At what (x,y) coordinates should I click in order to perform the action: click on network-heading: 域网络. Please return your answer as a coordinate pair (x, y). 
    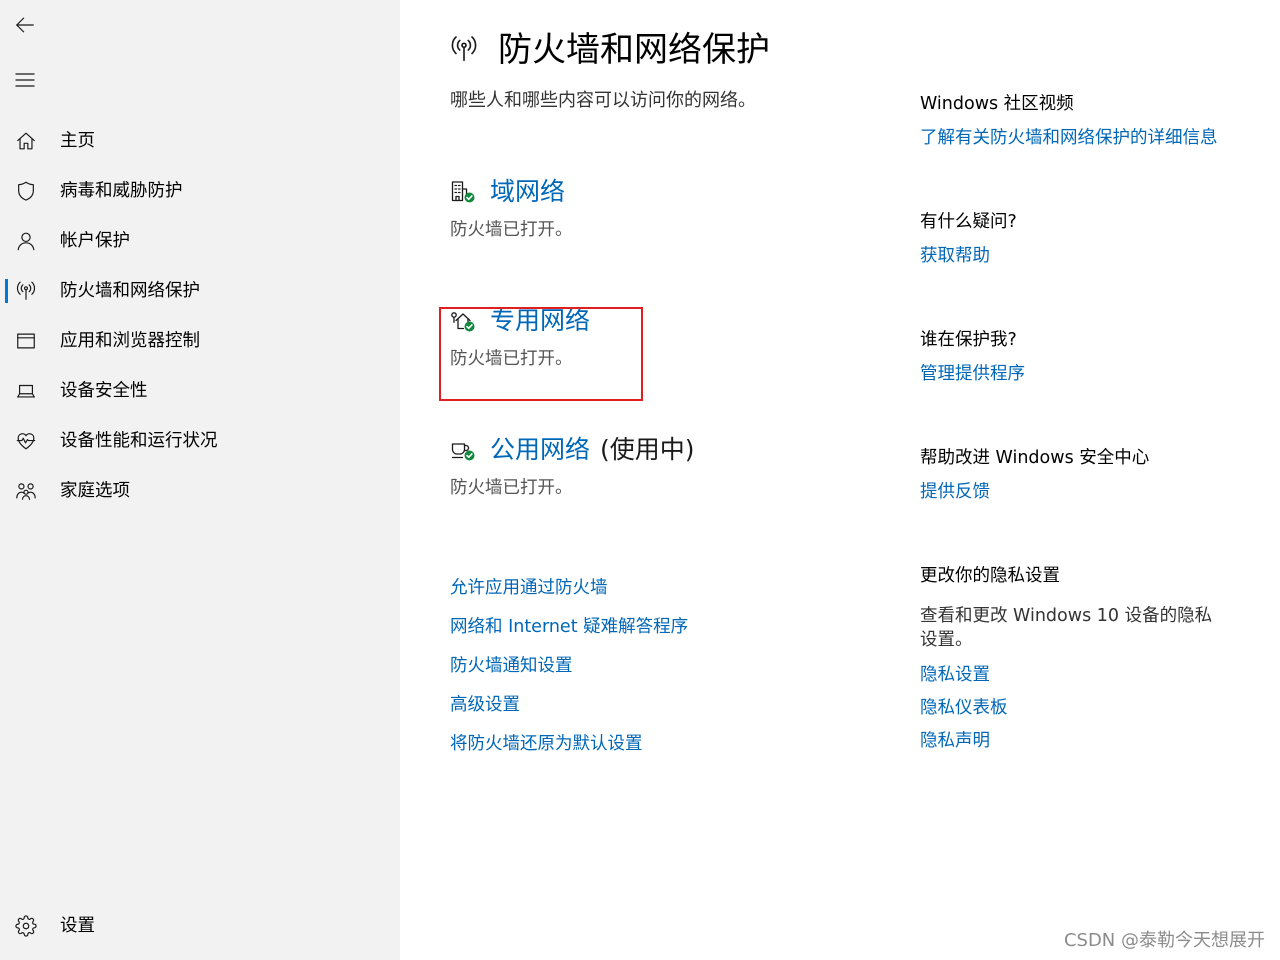
    Looking at the image, I should click on (527, 192).